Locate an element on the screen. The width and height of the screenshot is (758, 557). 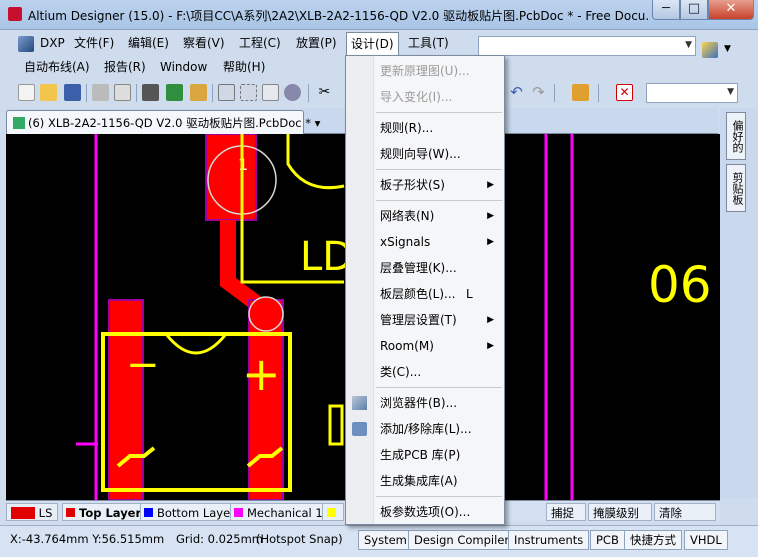
clear-icon: ✕ is located at coordinates (624, 92).